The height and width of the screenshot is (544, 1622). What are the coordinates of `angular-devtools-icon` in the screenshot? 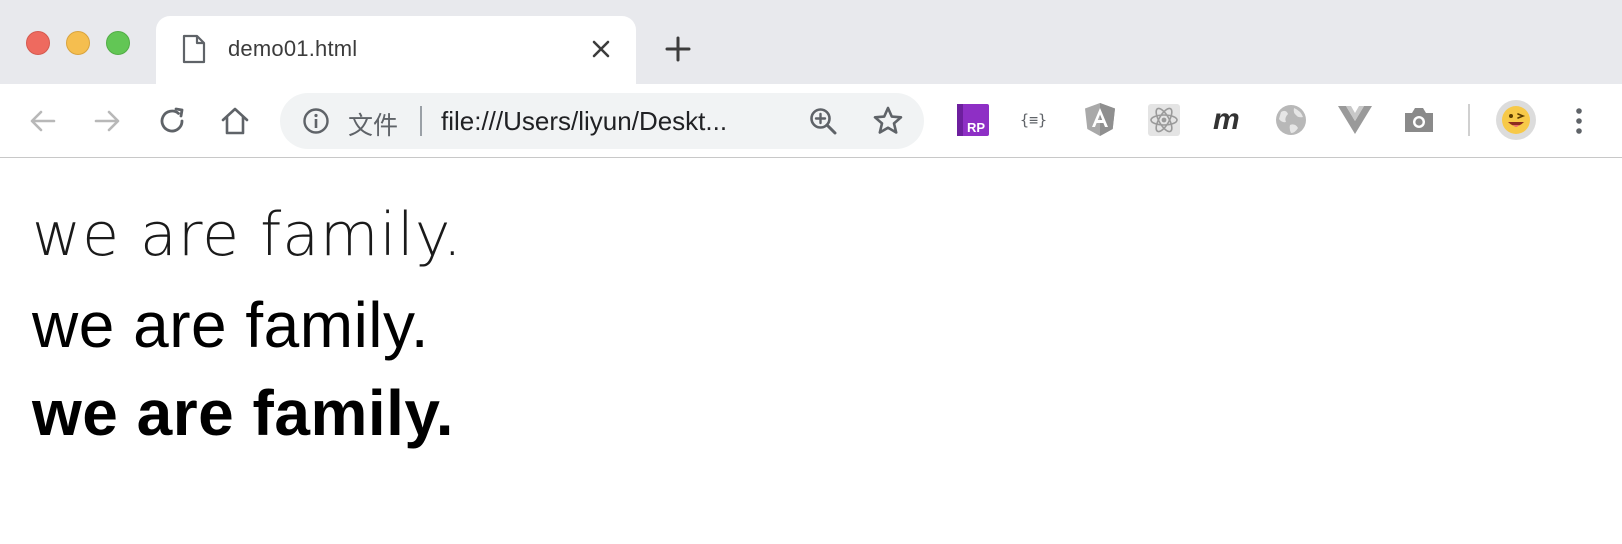 It's located at (1100, 120).